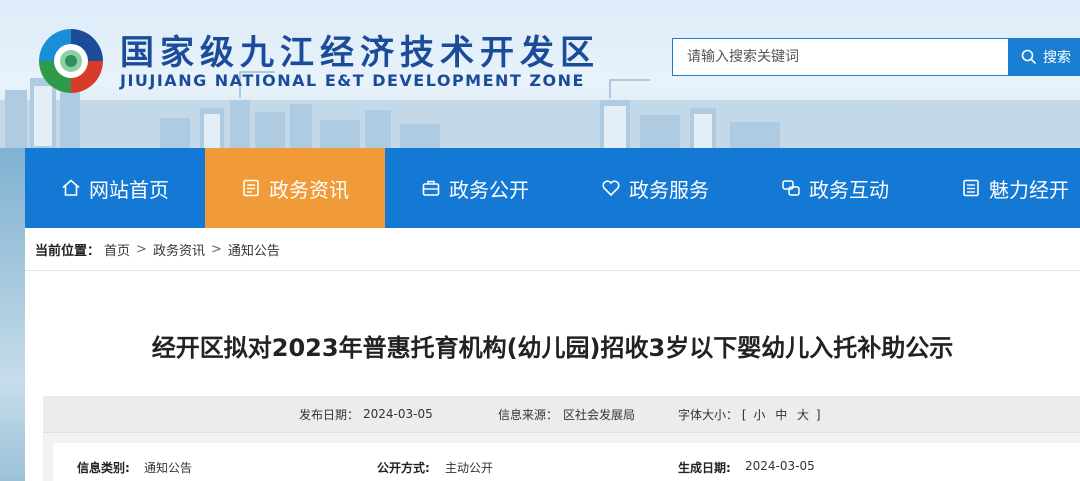 This screenshot has width=1080, height=481. What do you see at coordinates (818, 414) in the screenshot?
I see `font-size-bracket-close: ]` at bounding box center [818, 414].